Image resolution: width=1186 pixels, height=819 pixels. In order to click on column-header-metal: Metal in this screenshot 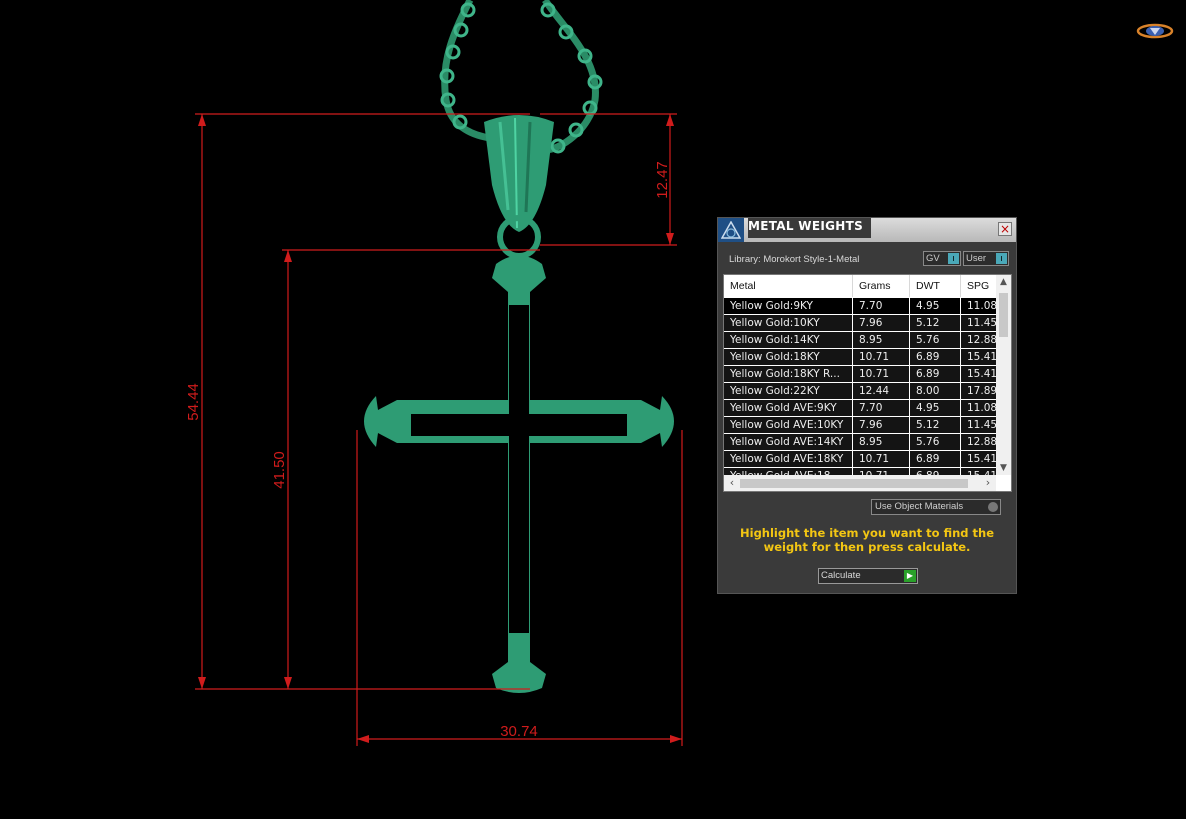, I will do `click(788, 286)`.